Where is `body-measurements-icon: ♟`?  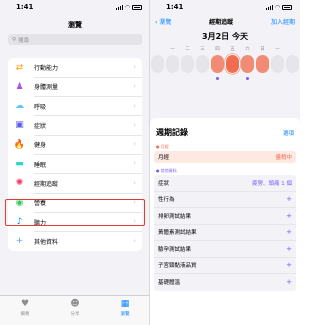
body-measurements-icon: ♟ is located at coordinates (19, 86).